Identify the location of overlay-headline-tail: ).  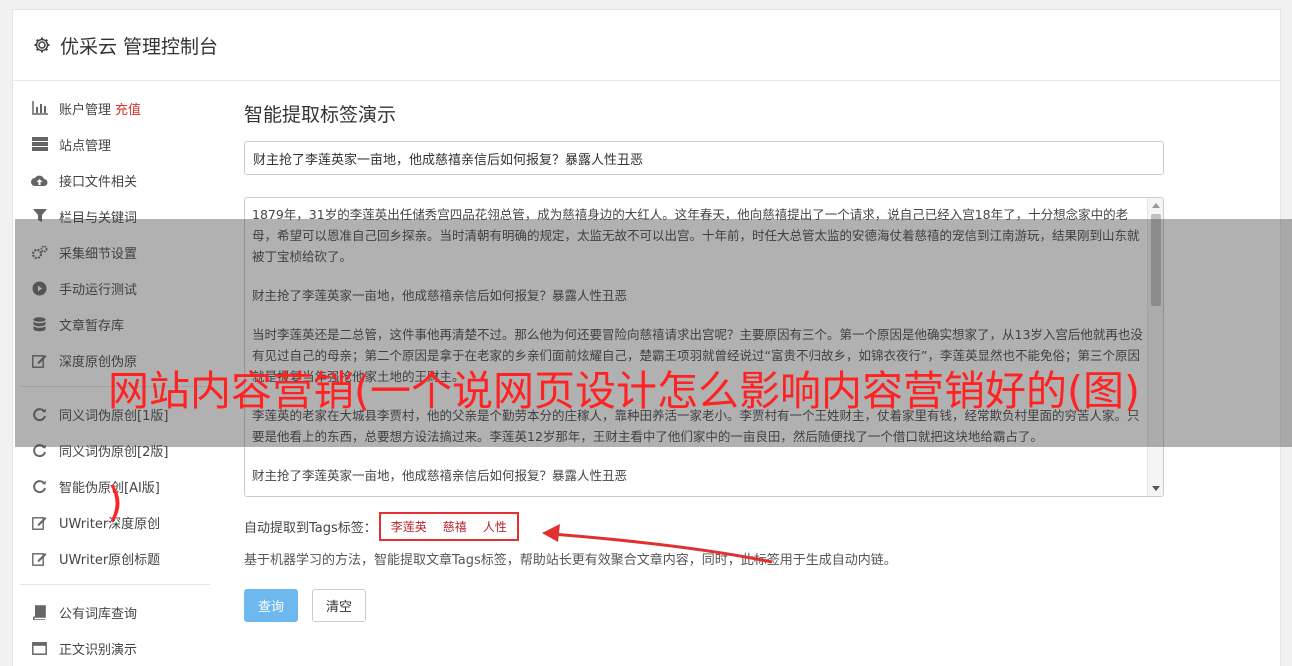
(115, 502).